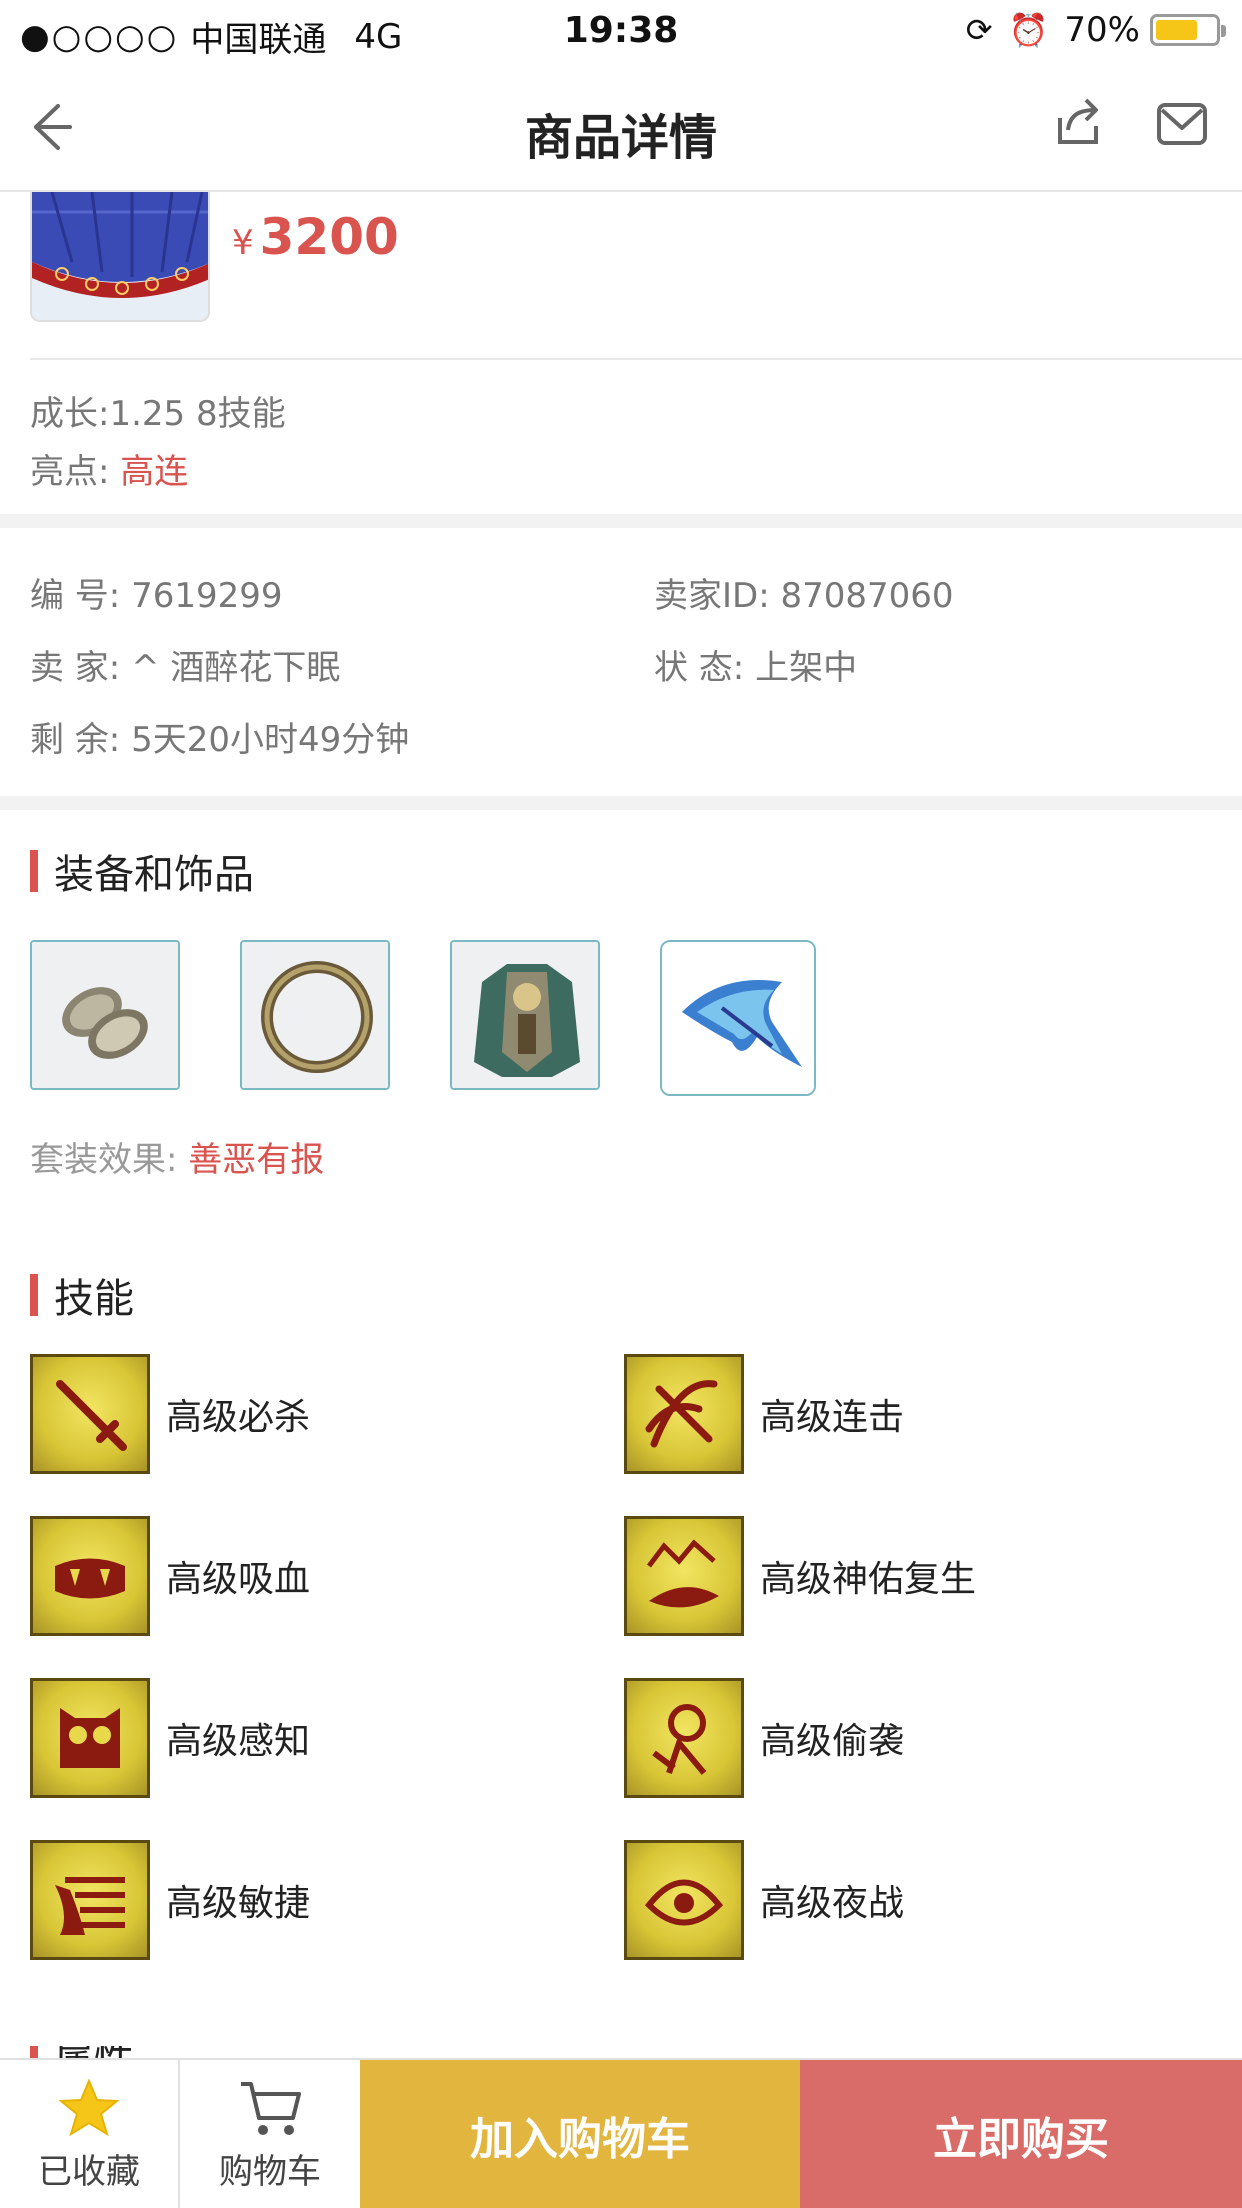 This screenshot has width=1242, height=2208. I want to click on skill-name: 高级吸血, so click(238, 1579).